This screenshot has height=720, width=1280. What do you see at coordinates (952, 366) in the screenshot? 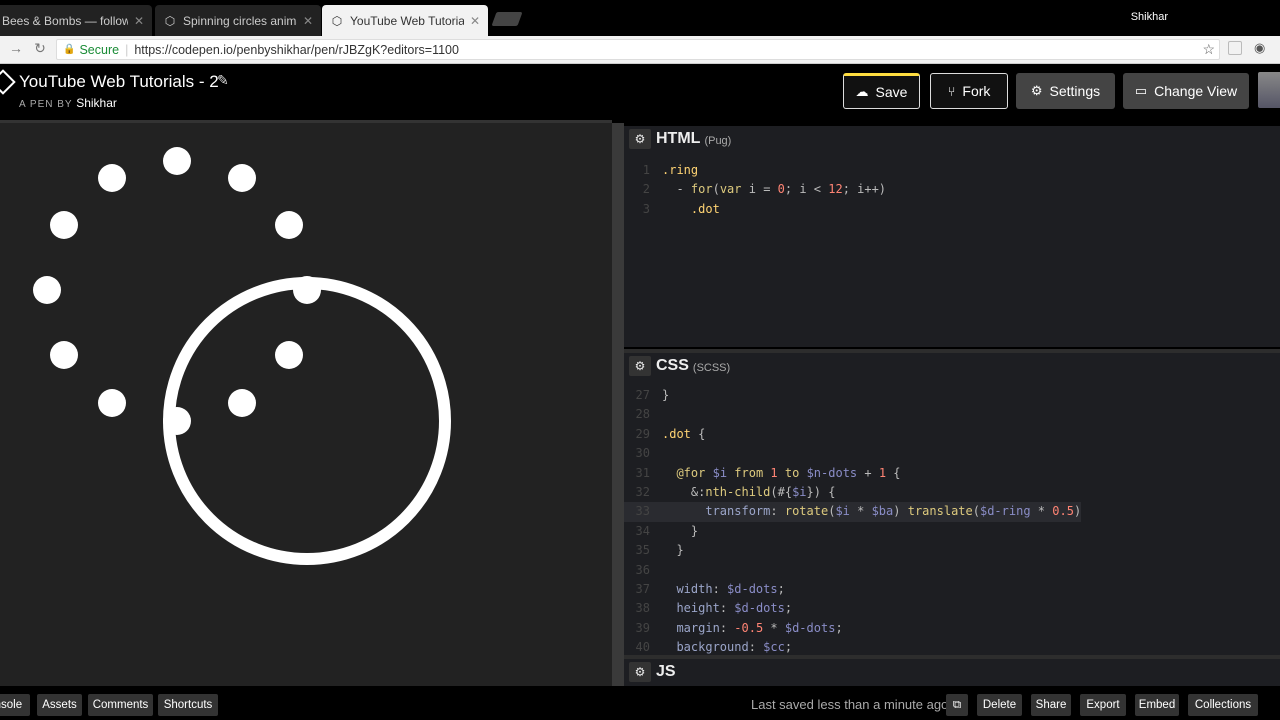
I see `css-editor-header: ⚙ CSS (SCSS)` at bounding box center [952, 366].